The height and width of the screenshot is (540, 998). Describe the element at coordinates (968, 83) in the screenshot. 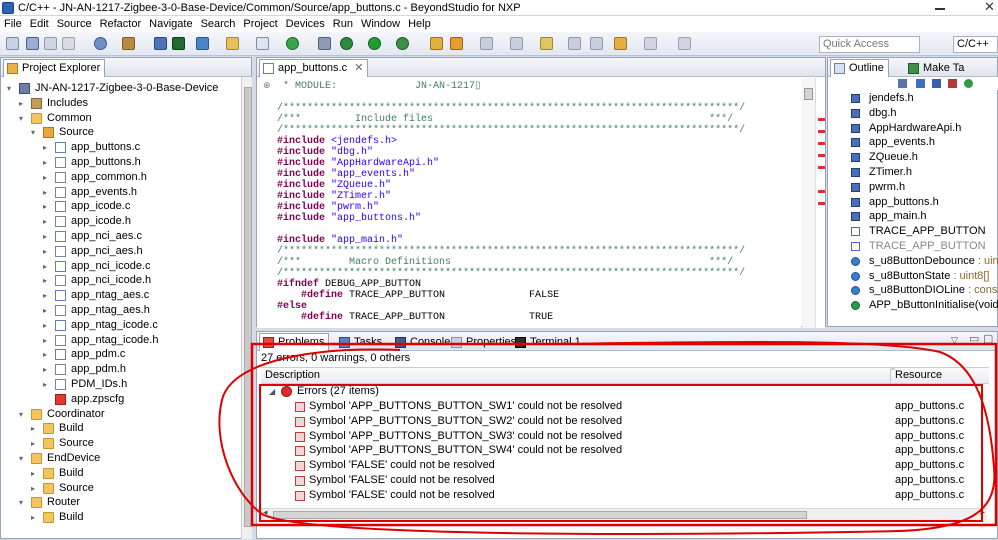

I see `hide-nonpublic-icon` at that location.